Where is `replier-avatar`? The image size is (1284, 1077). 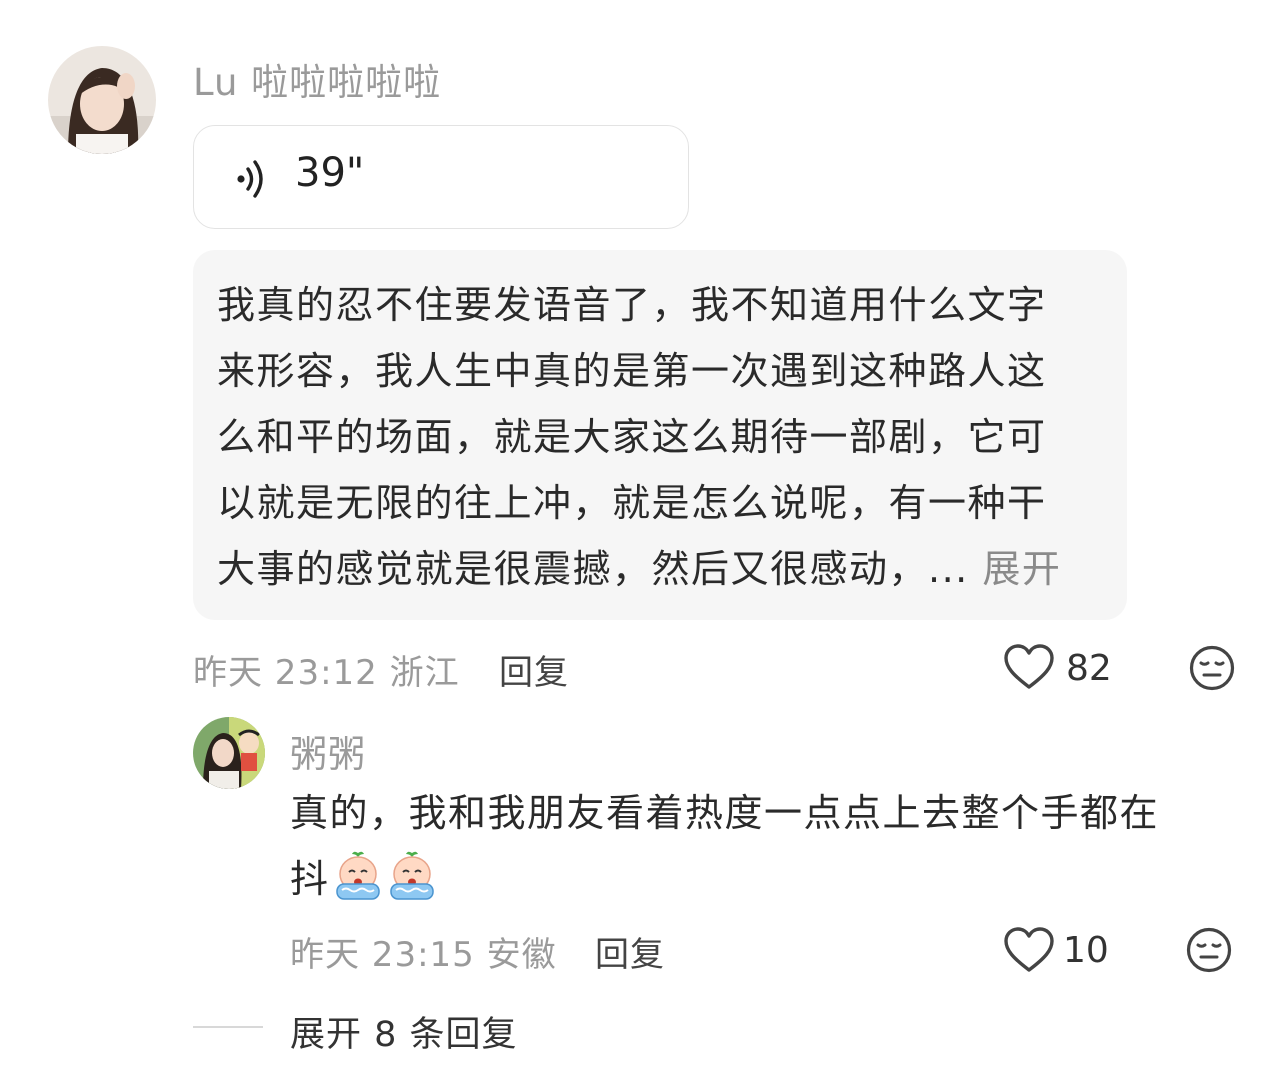
replier-avatar is located at coordinates (229, 753).